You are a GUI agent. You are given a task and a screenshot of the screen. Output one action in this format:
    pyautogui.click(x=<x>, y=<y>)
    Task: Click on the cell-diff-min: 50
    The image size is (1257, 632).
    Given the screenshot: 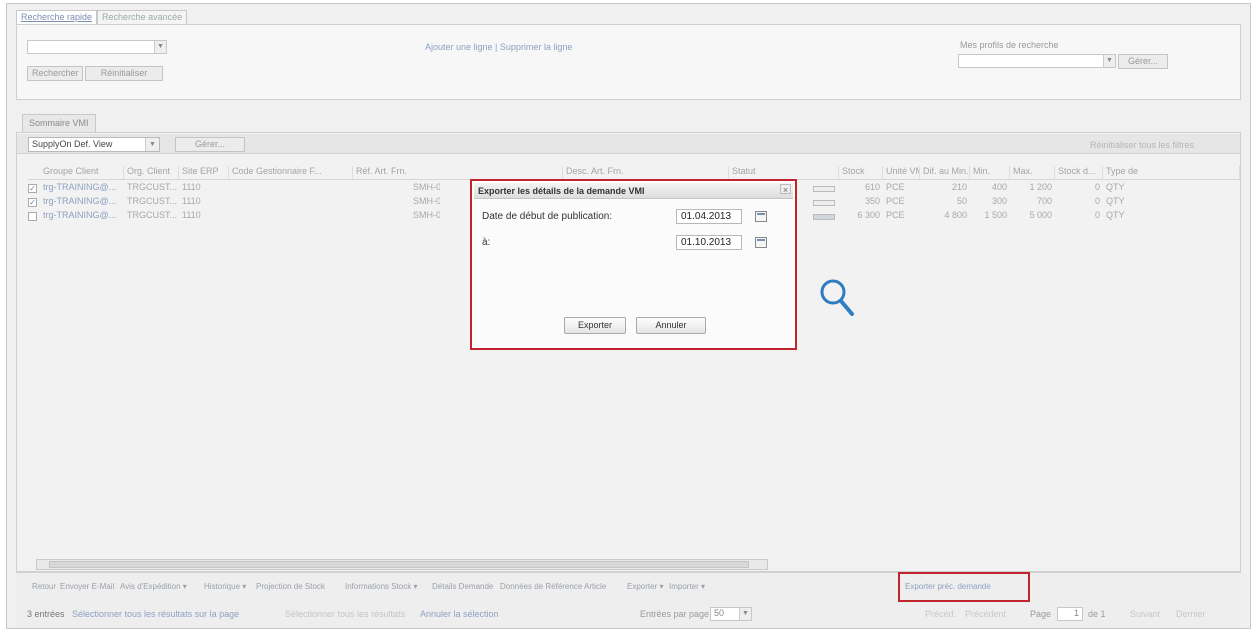 What is the action you would take?
    pyautogui.click(x=961, y=201)
    